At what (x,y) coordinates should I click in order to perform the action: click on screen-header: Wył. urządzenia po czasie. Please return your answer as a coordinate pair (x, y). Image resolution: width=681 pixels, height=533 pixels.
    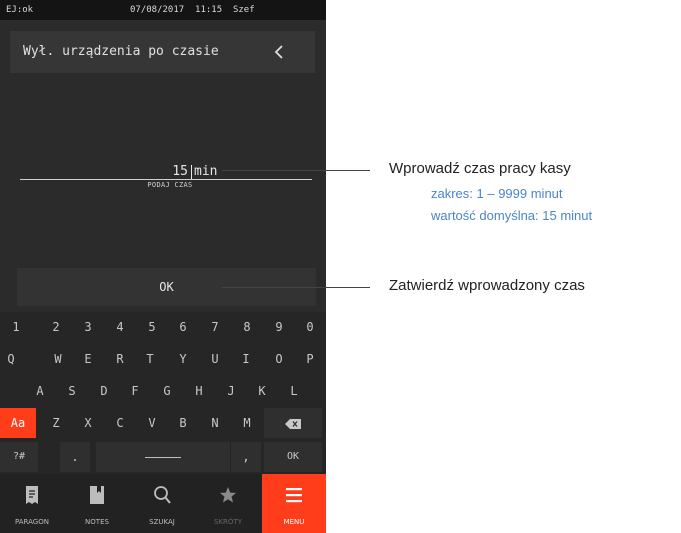
    Looking at the image, I should click on (162, 52).